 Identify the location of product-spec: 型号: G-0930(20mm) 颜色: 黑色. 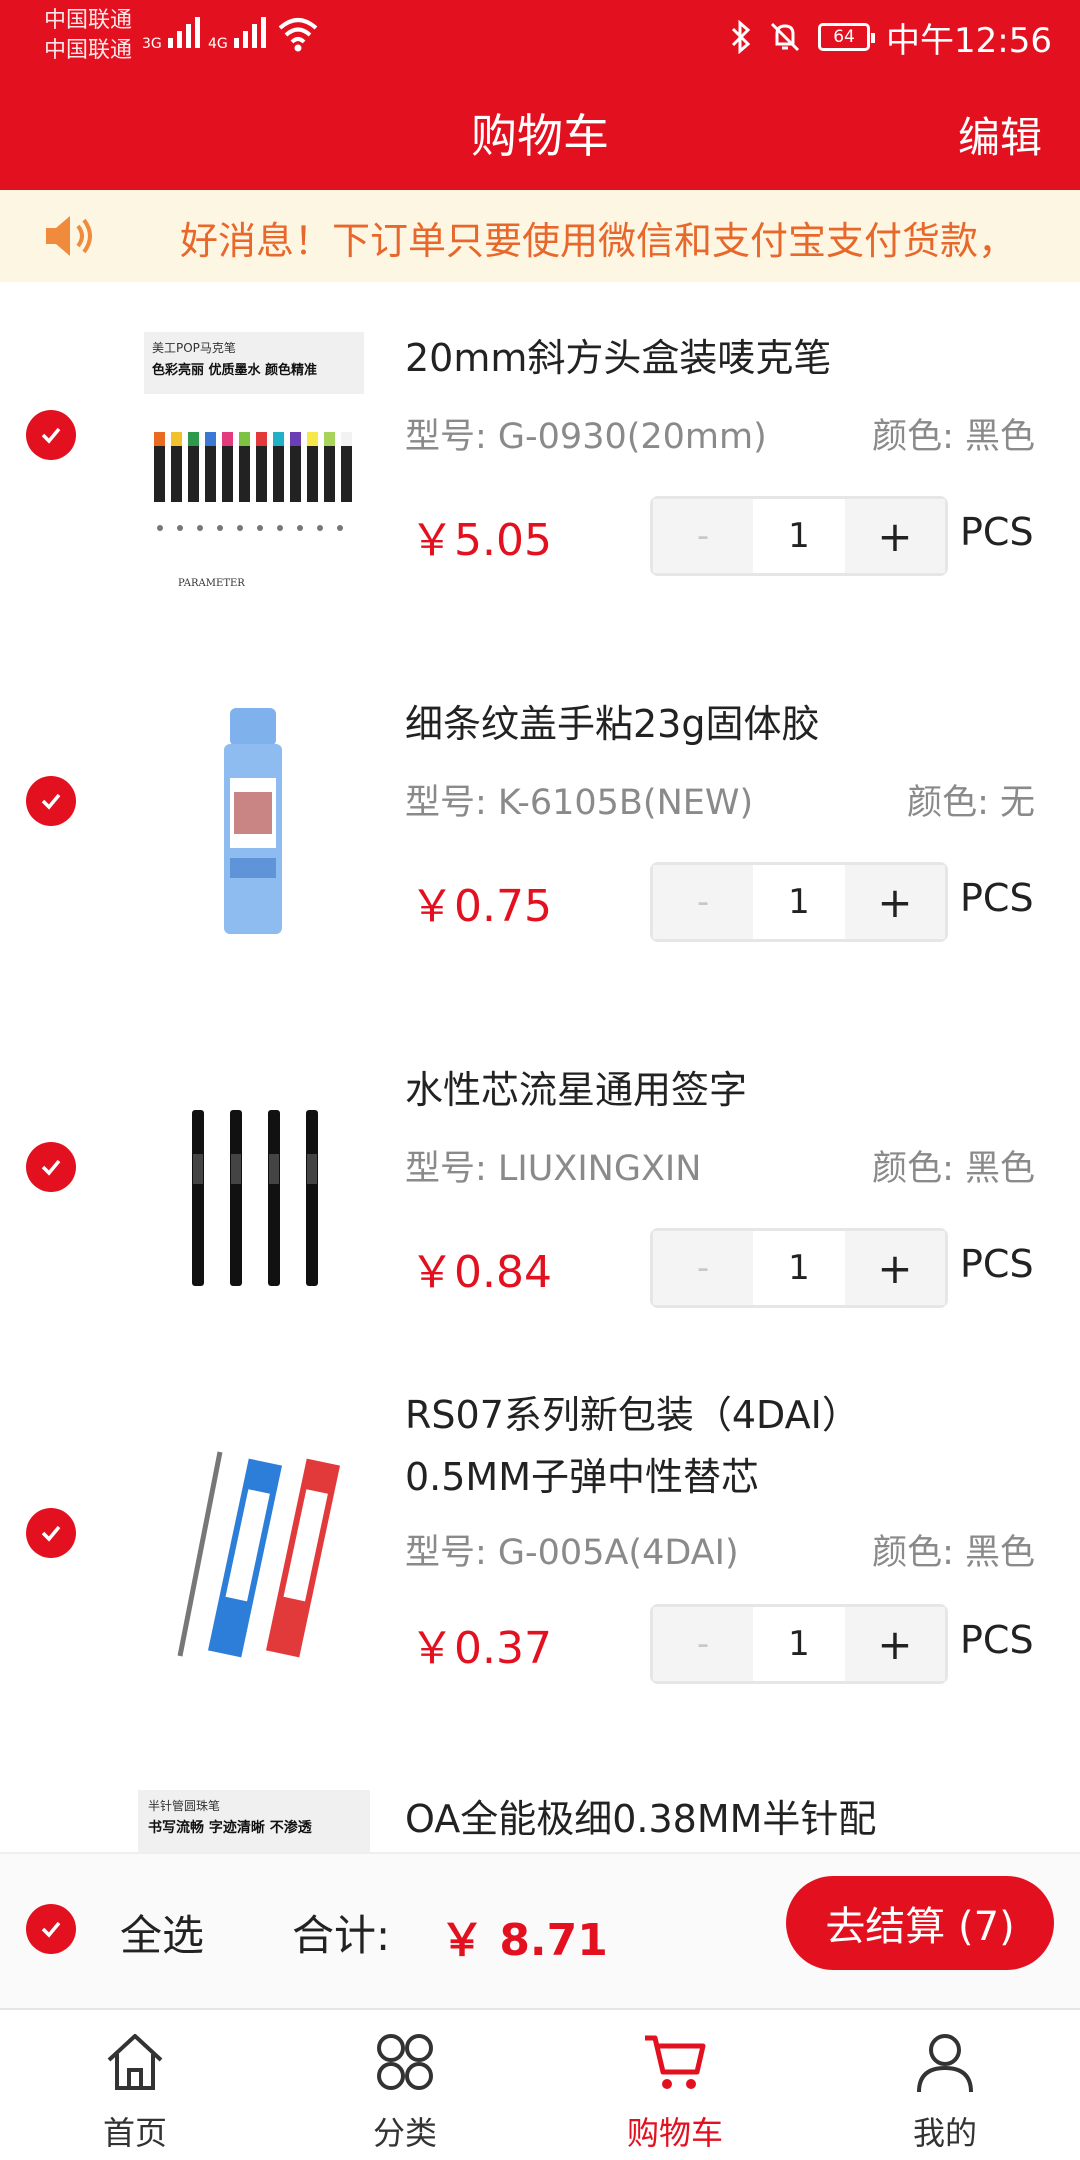
(720, 433).